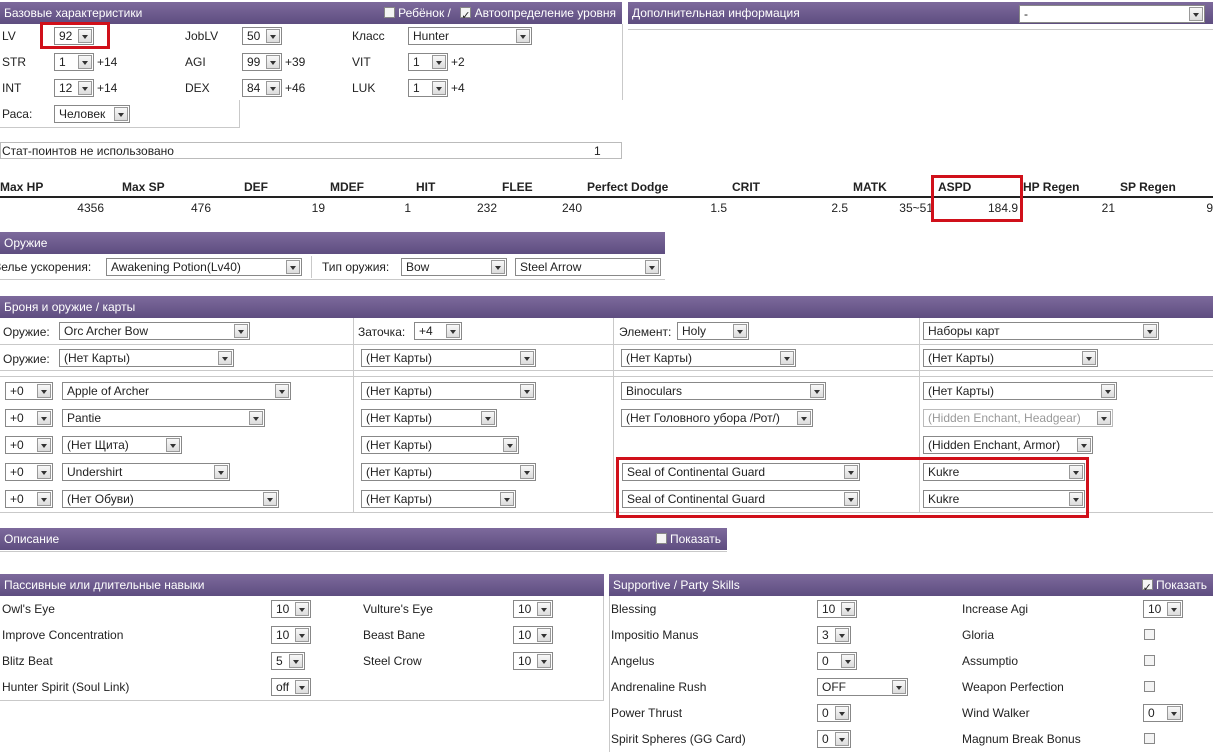  Describe the element at coordinates (1149, 634) in the screenshot. I see `gloria-checkbox` at that location.